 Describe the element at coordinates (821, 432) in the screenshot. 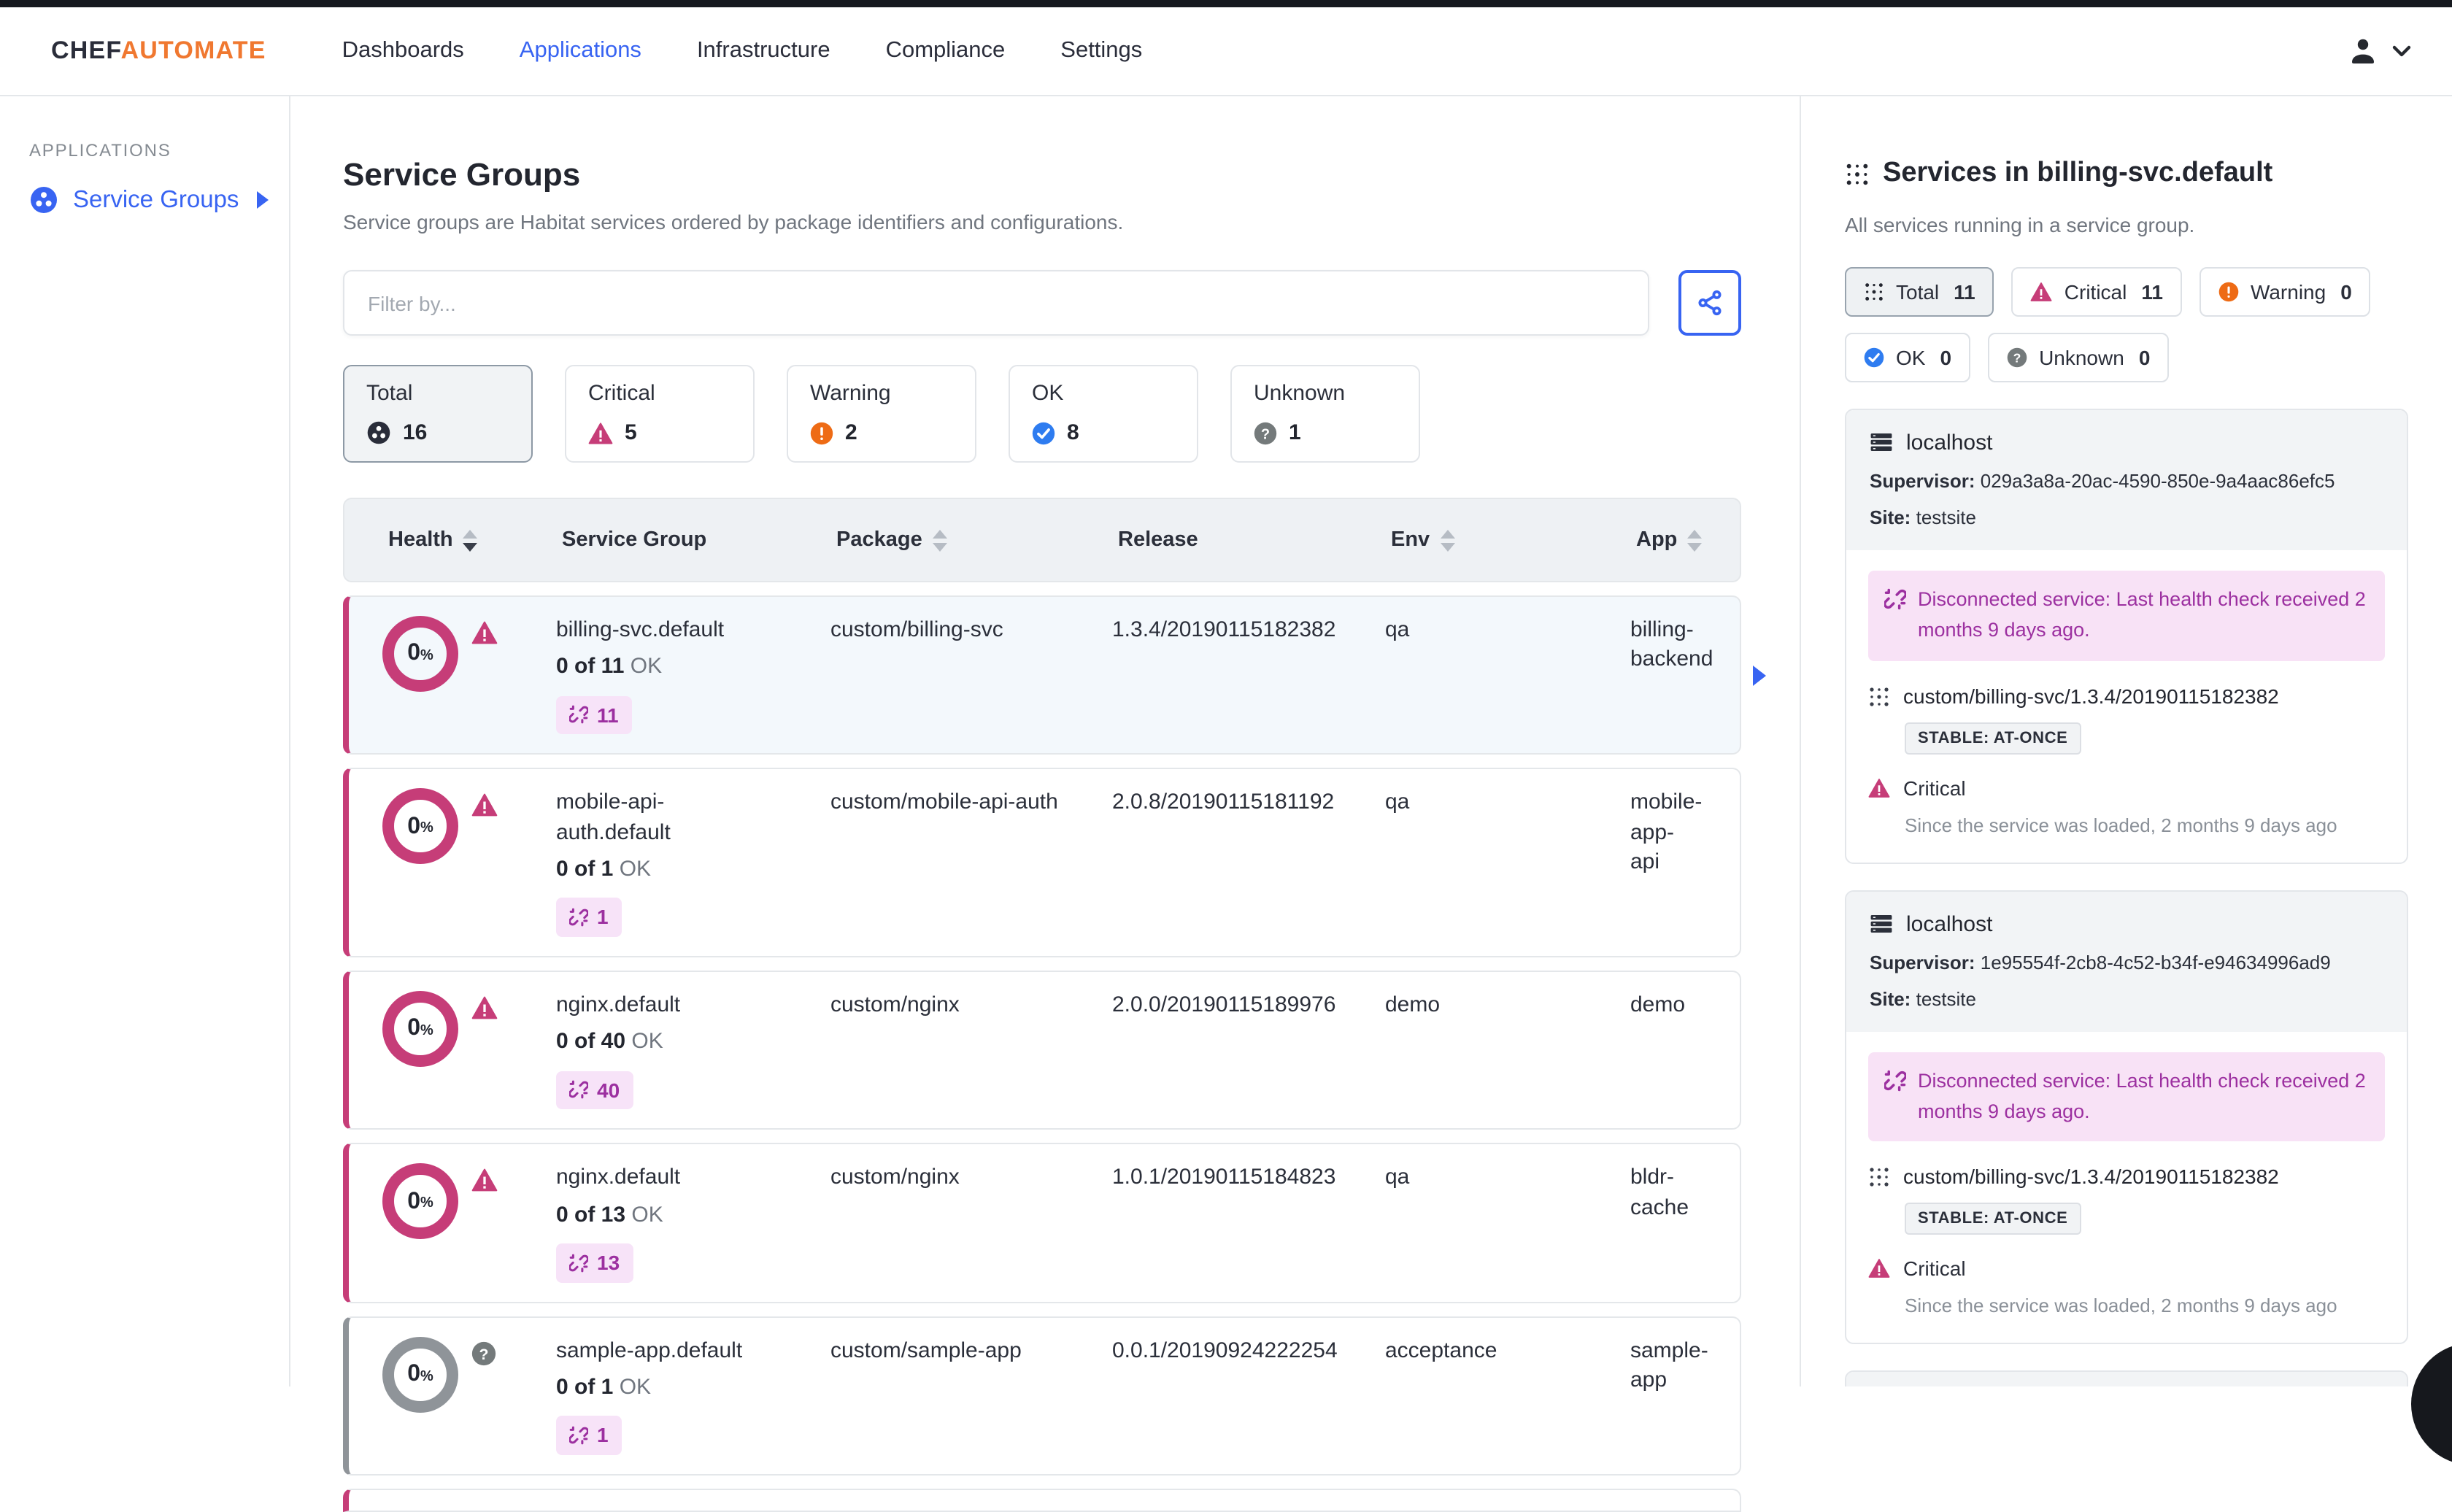

I see `warning-icon` at that location.